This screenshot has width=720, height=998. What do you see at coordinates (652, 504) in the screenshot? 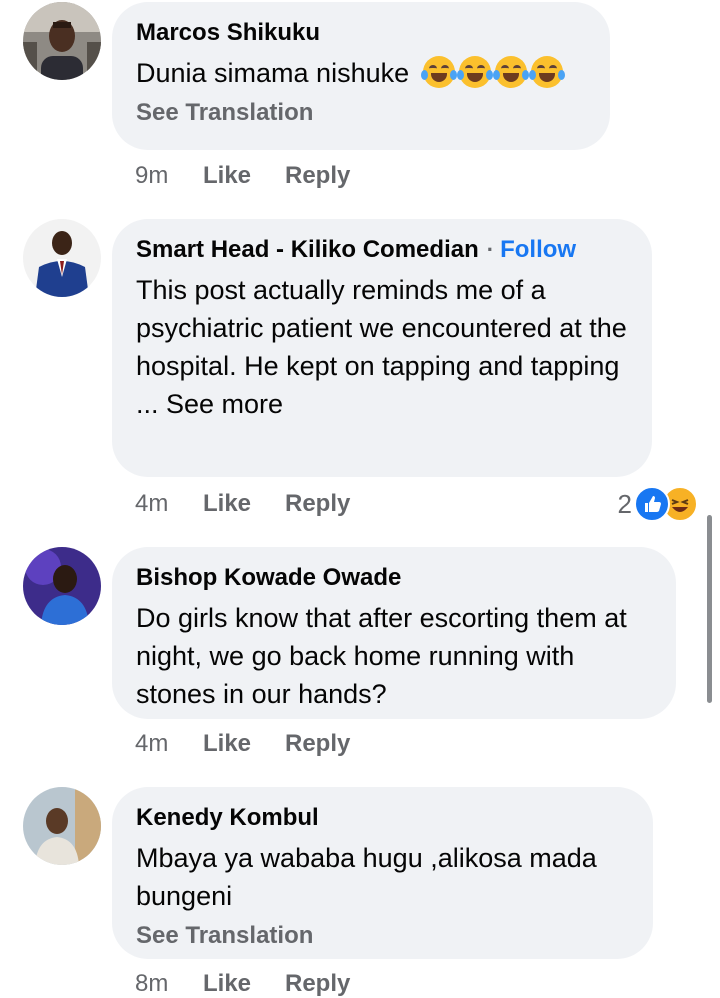
I see `like-reaction-icon` at bounding box center [652, 504].